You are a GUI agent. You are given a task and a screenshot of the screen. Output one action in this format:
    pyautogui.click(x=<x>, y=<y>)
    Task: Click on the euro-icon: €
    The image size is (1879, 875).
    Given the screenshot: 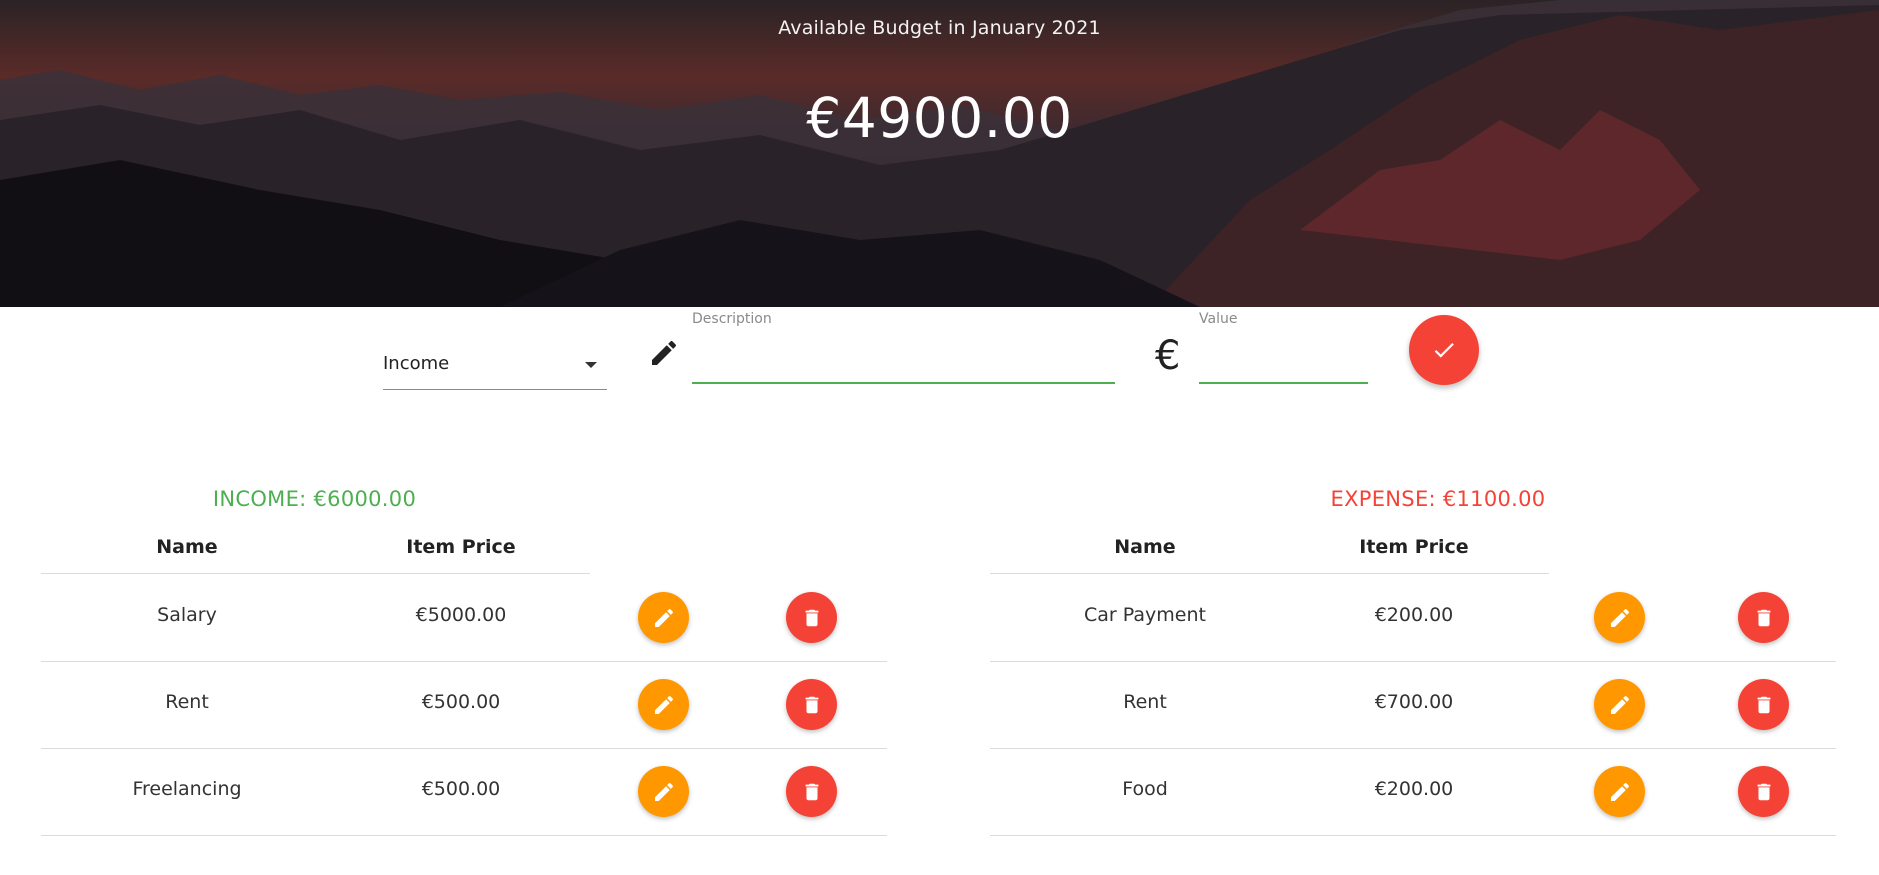 What is the action you would take?
    pyautogui.click(x=1168, y=356)
    